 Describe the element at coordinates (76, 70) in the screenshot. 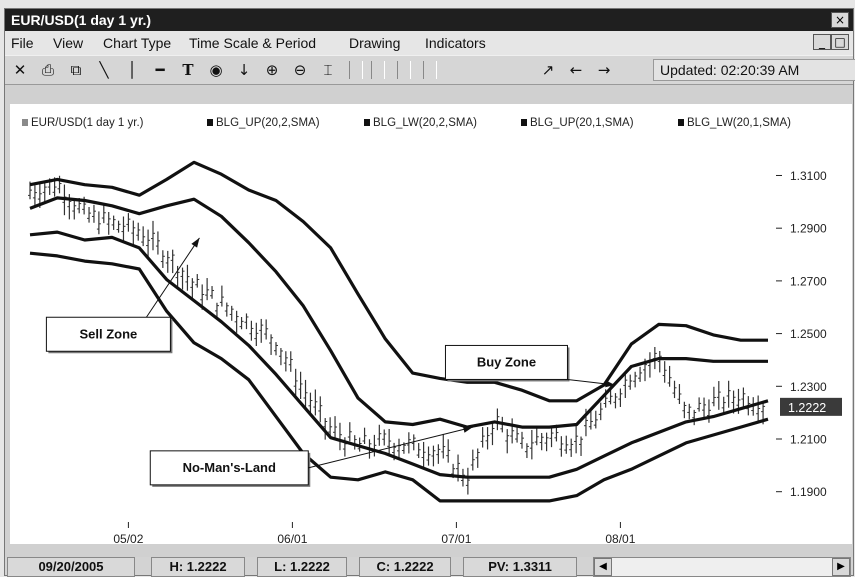

I see `copy-icon: ⧉` at that location.